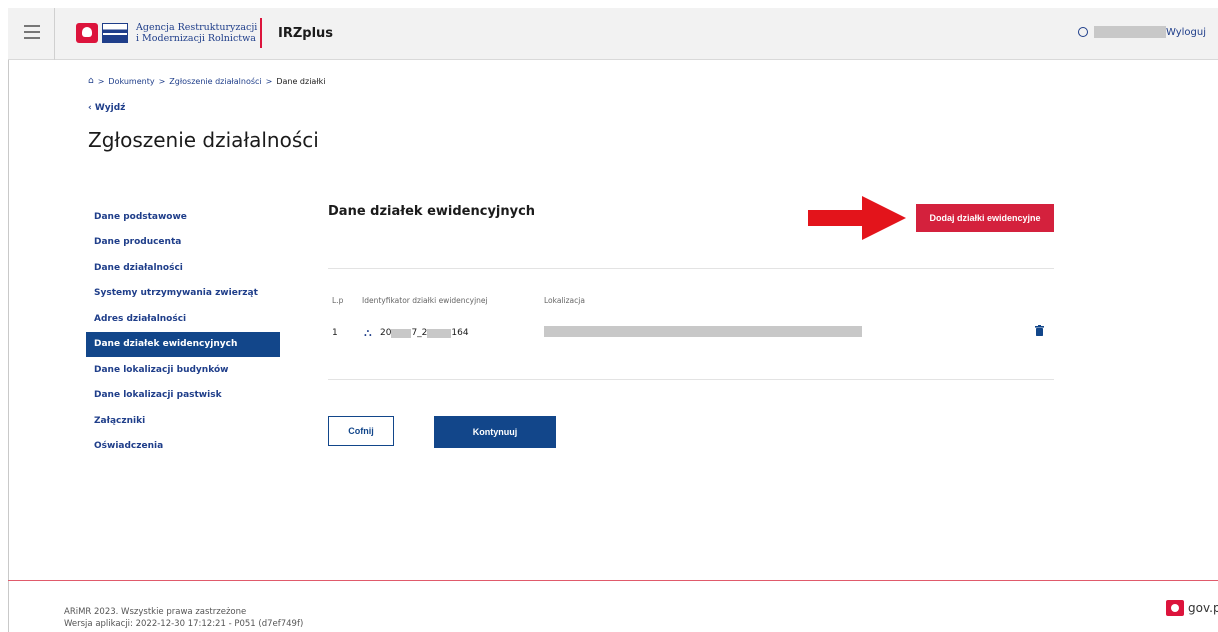 The height and width of the screenshot is (632, 1218). What do you see at coordinates (691, 379) in the screenshot?
I see `divider-bottom` at bounding box center [691, 379].